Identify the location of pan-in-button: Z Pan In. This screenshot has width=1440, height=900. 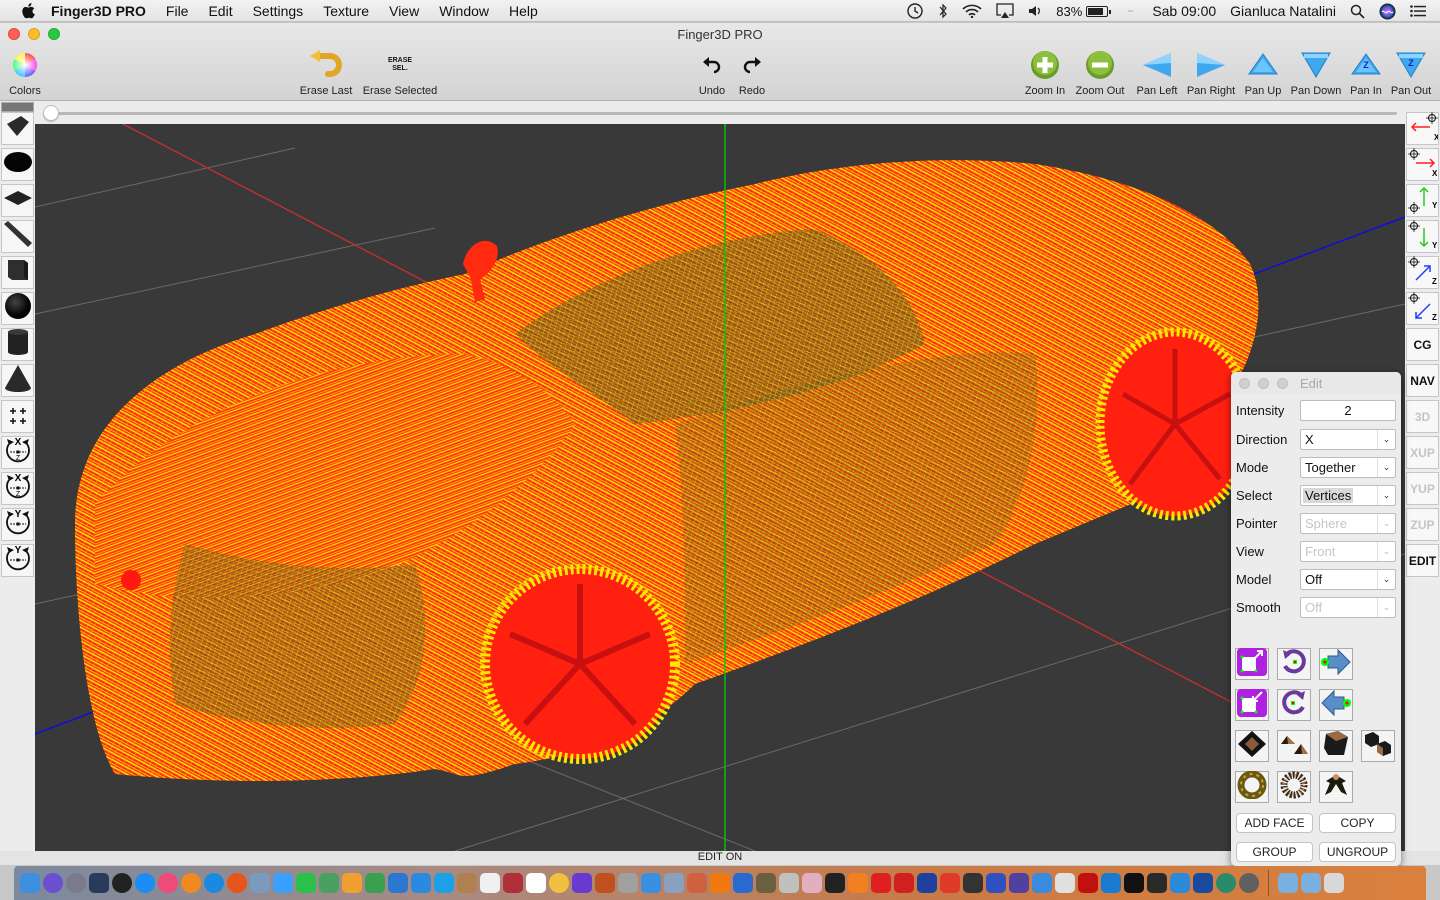
(1366, 72).